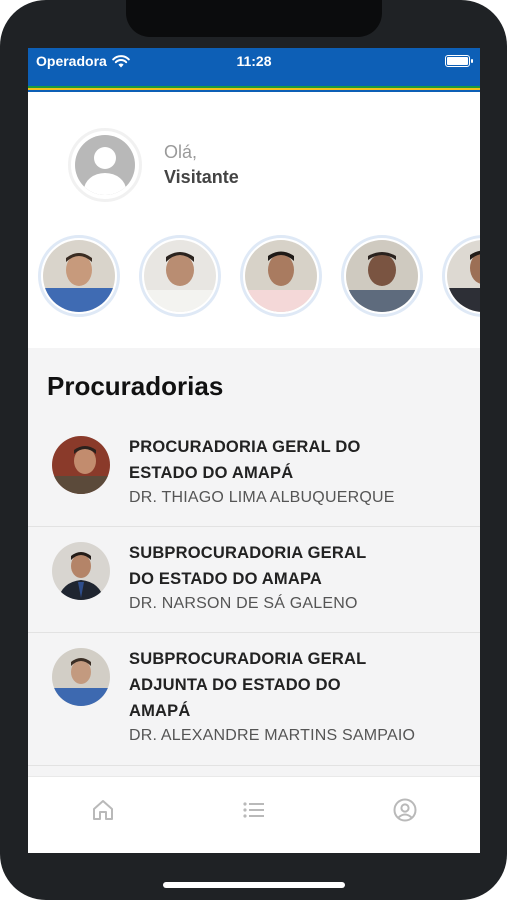  Describe the element at coordinates (211, 473) in the screenshot. I see `list-item-title-line: ESTADO DO AMAPÁ` at that location.